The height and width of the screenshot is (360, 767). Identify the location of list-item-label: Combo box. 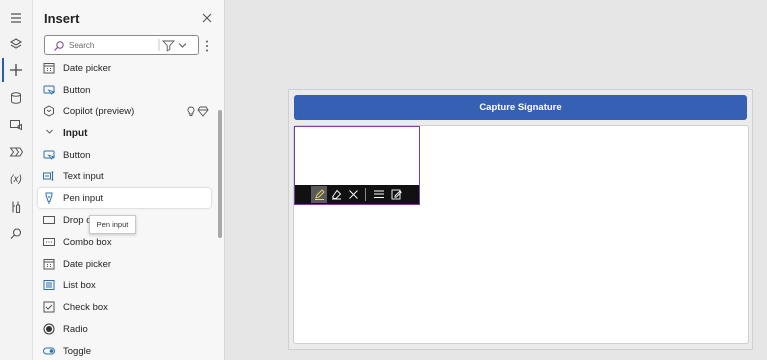
(87, 242).